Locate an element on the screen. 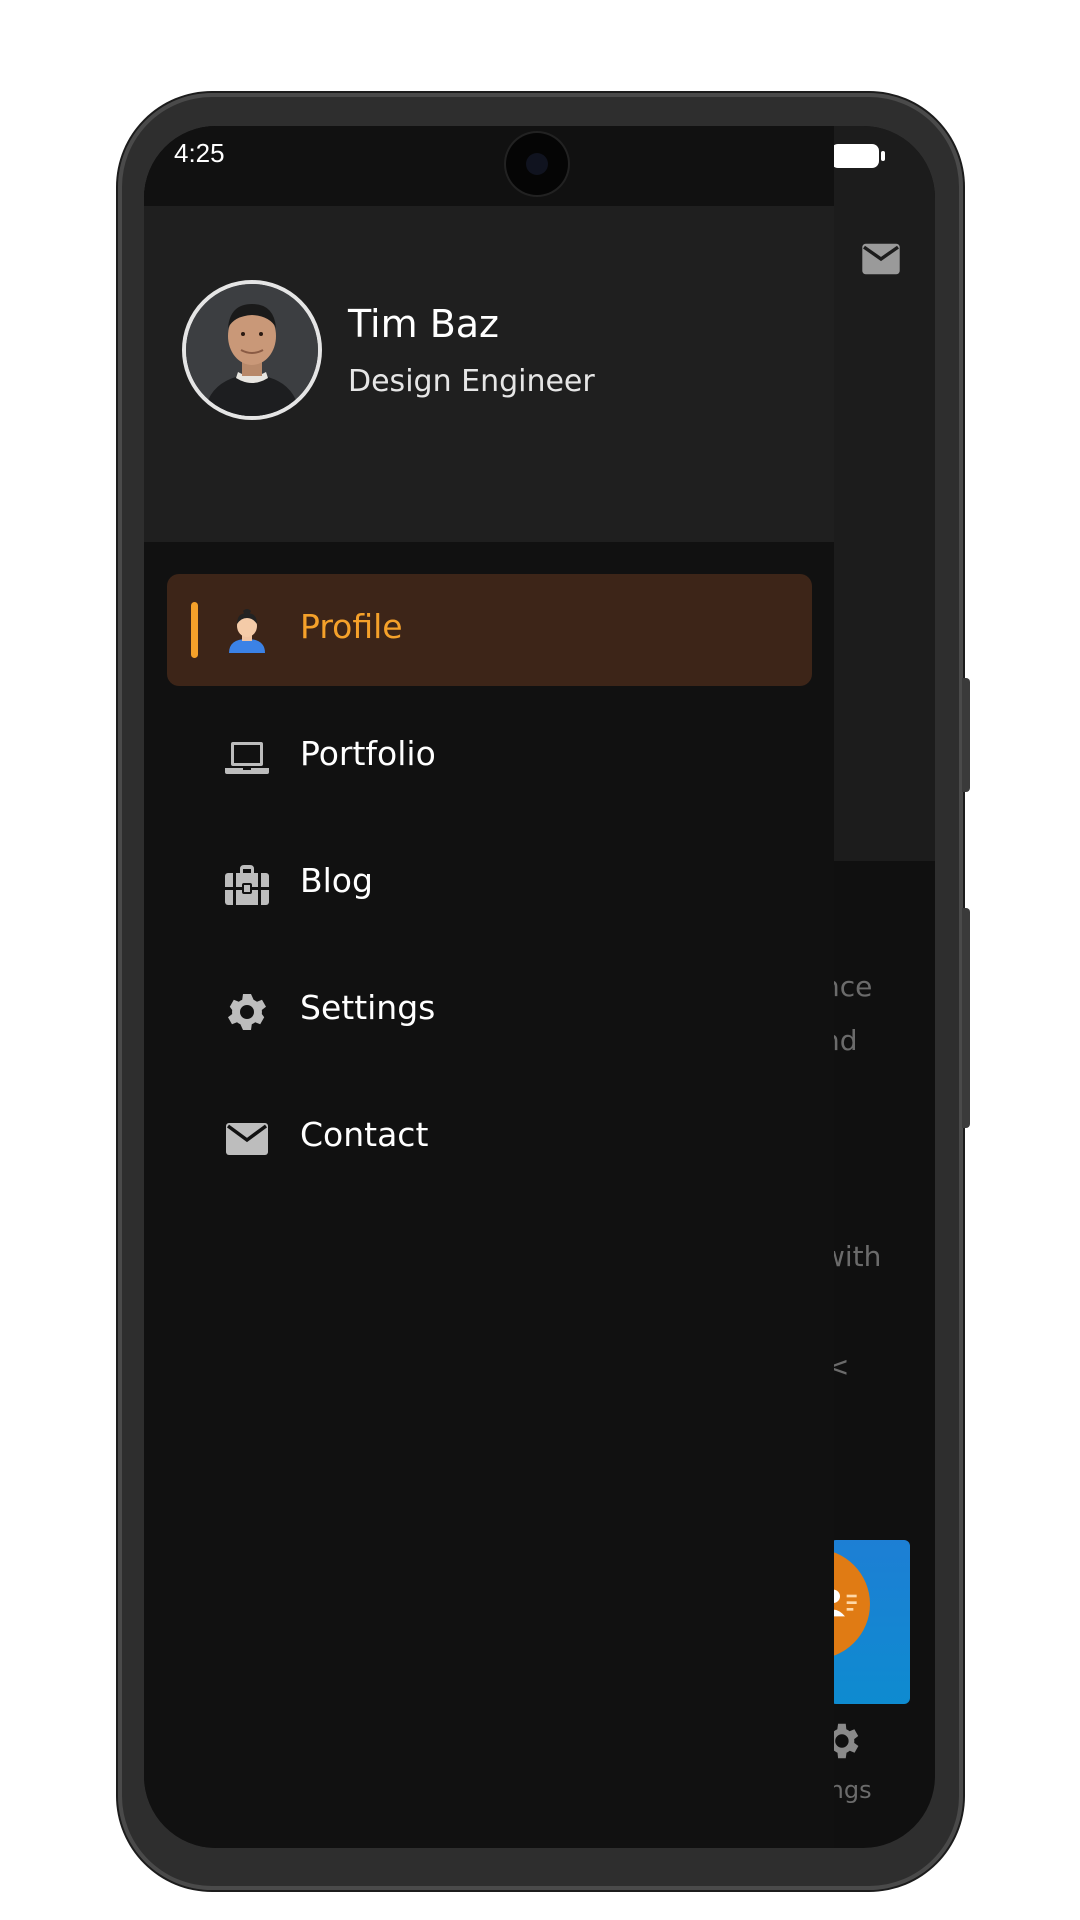  user-name: Tim Baz is located at coordinates (423, 324).